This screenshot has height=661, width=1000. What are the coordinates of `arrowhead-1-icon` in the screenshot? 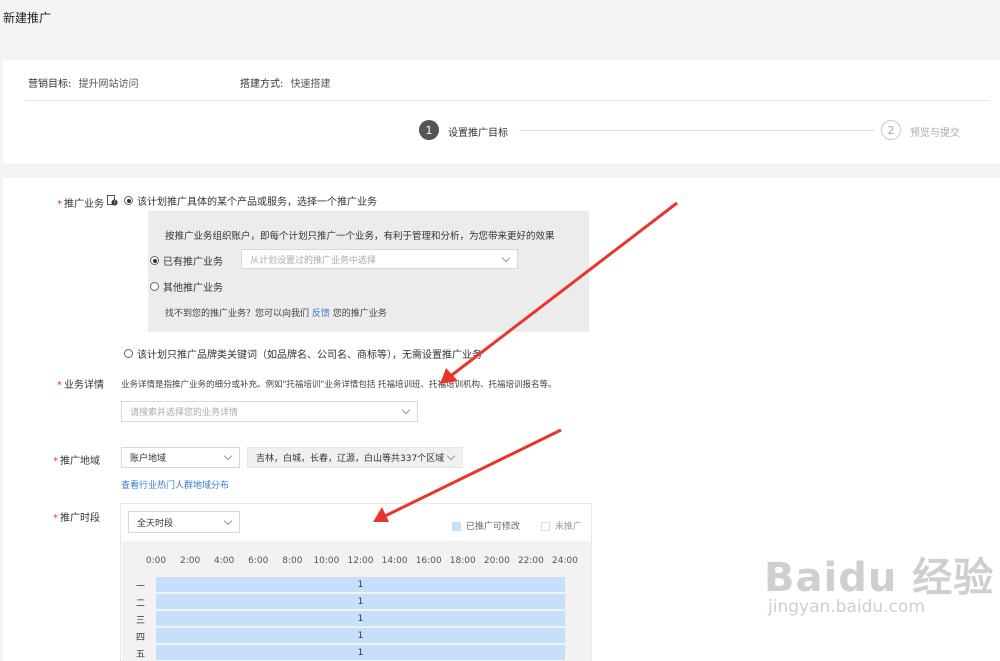 It's located at (449, 376).